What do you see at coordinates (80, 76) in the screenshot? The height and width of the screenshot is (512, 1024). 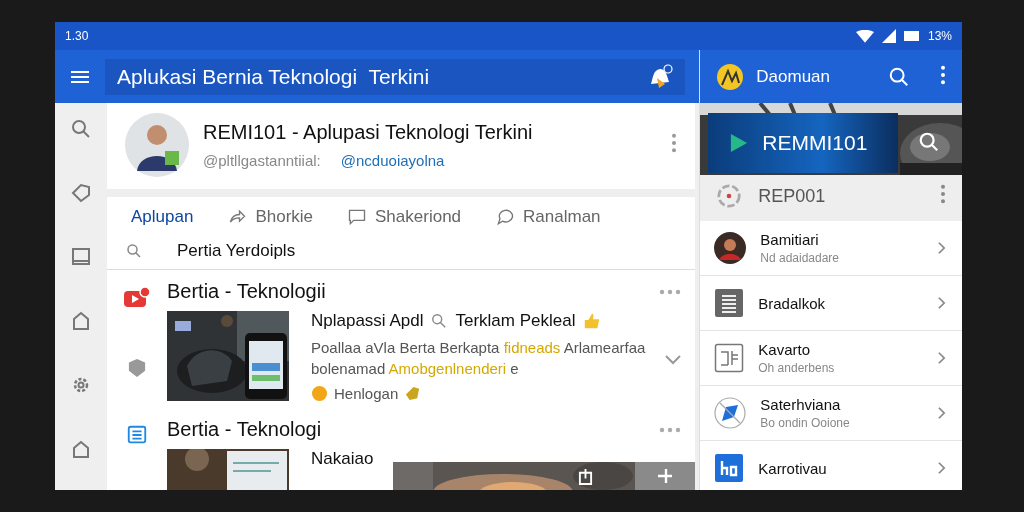 I see `menu-icon` at bounding box center [80, 76].